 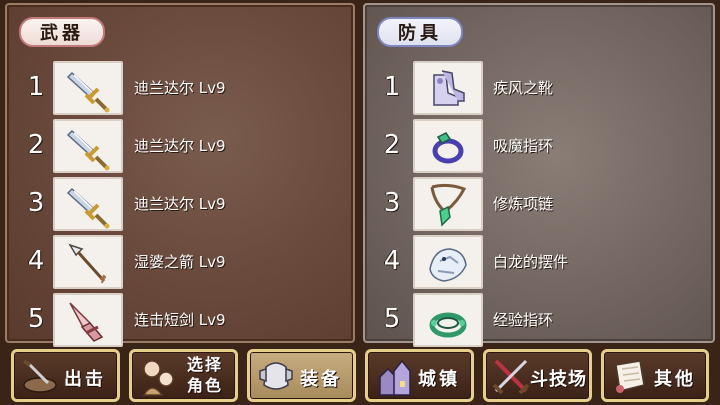 I want to click on nav-label: 城镇, so click(x=439, y=379).